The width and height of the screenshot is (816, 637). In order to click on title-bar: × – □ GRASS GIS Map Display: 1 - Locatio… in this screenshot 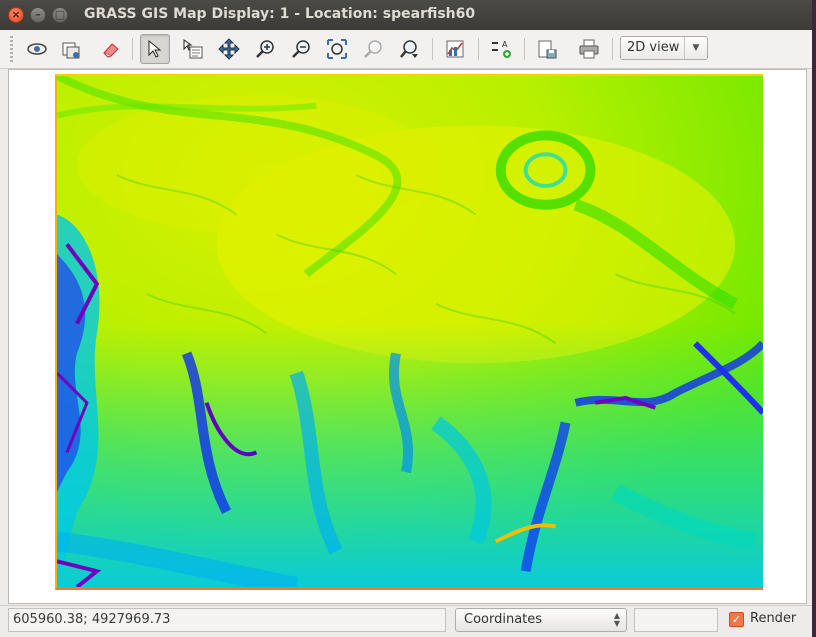, I will do `click(406, 15)`.